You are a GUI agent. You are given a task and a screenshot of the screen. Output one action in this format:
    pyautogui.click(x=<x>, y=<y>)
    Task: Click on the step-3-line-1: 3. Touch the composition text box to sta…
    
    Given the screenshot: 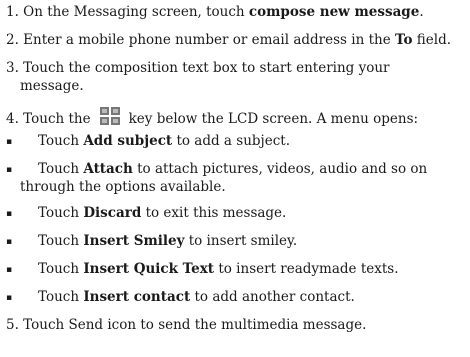 What is the action you would take?
    pyautogui.click(x=198, y=68)
    